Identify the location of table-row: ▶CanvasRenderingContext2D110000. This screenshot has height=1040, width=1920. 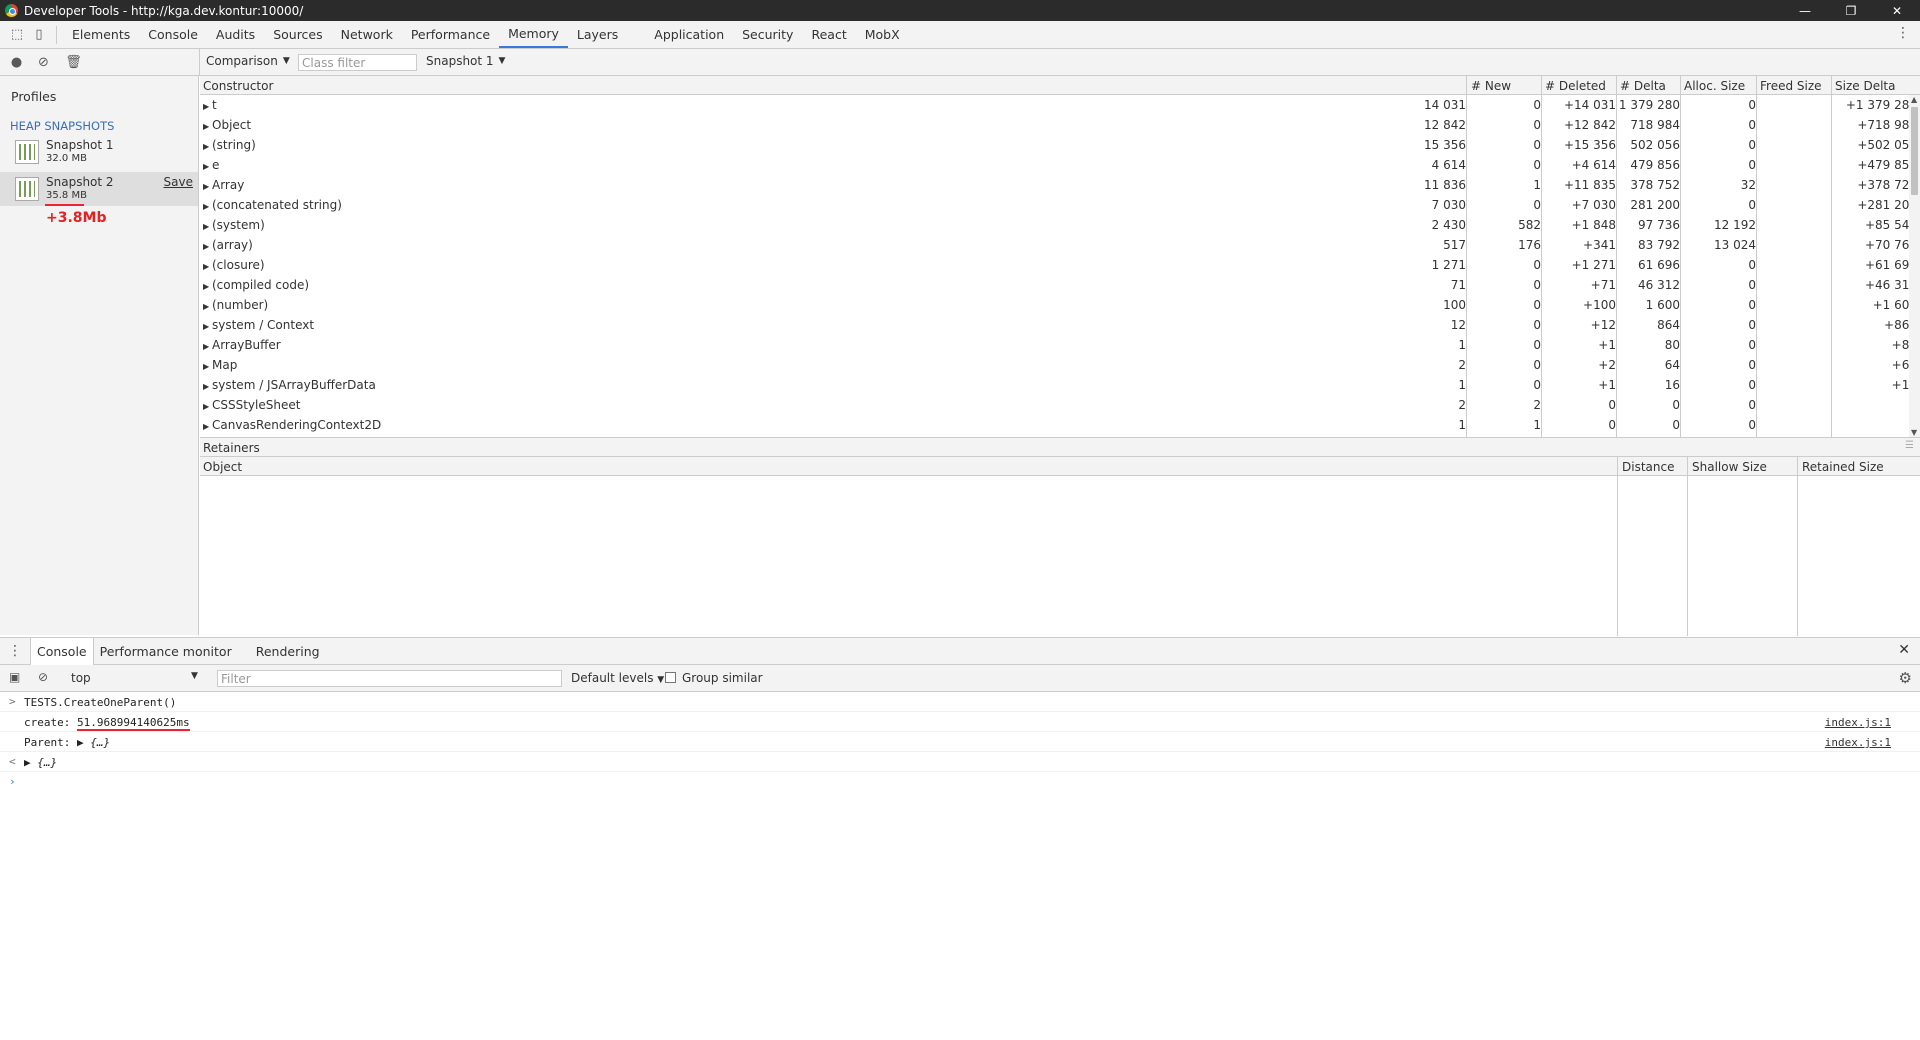
(1058, 425).